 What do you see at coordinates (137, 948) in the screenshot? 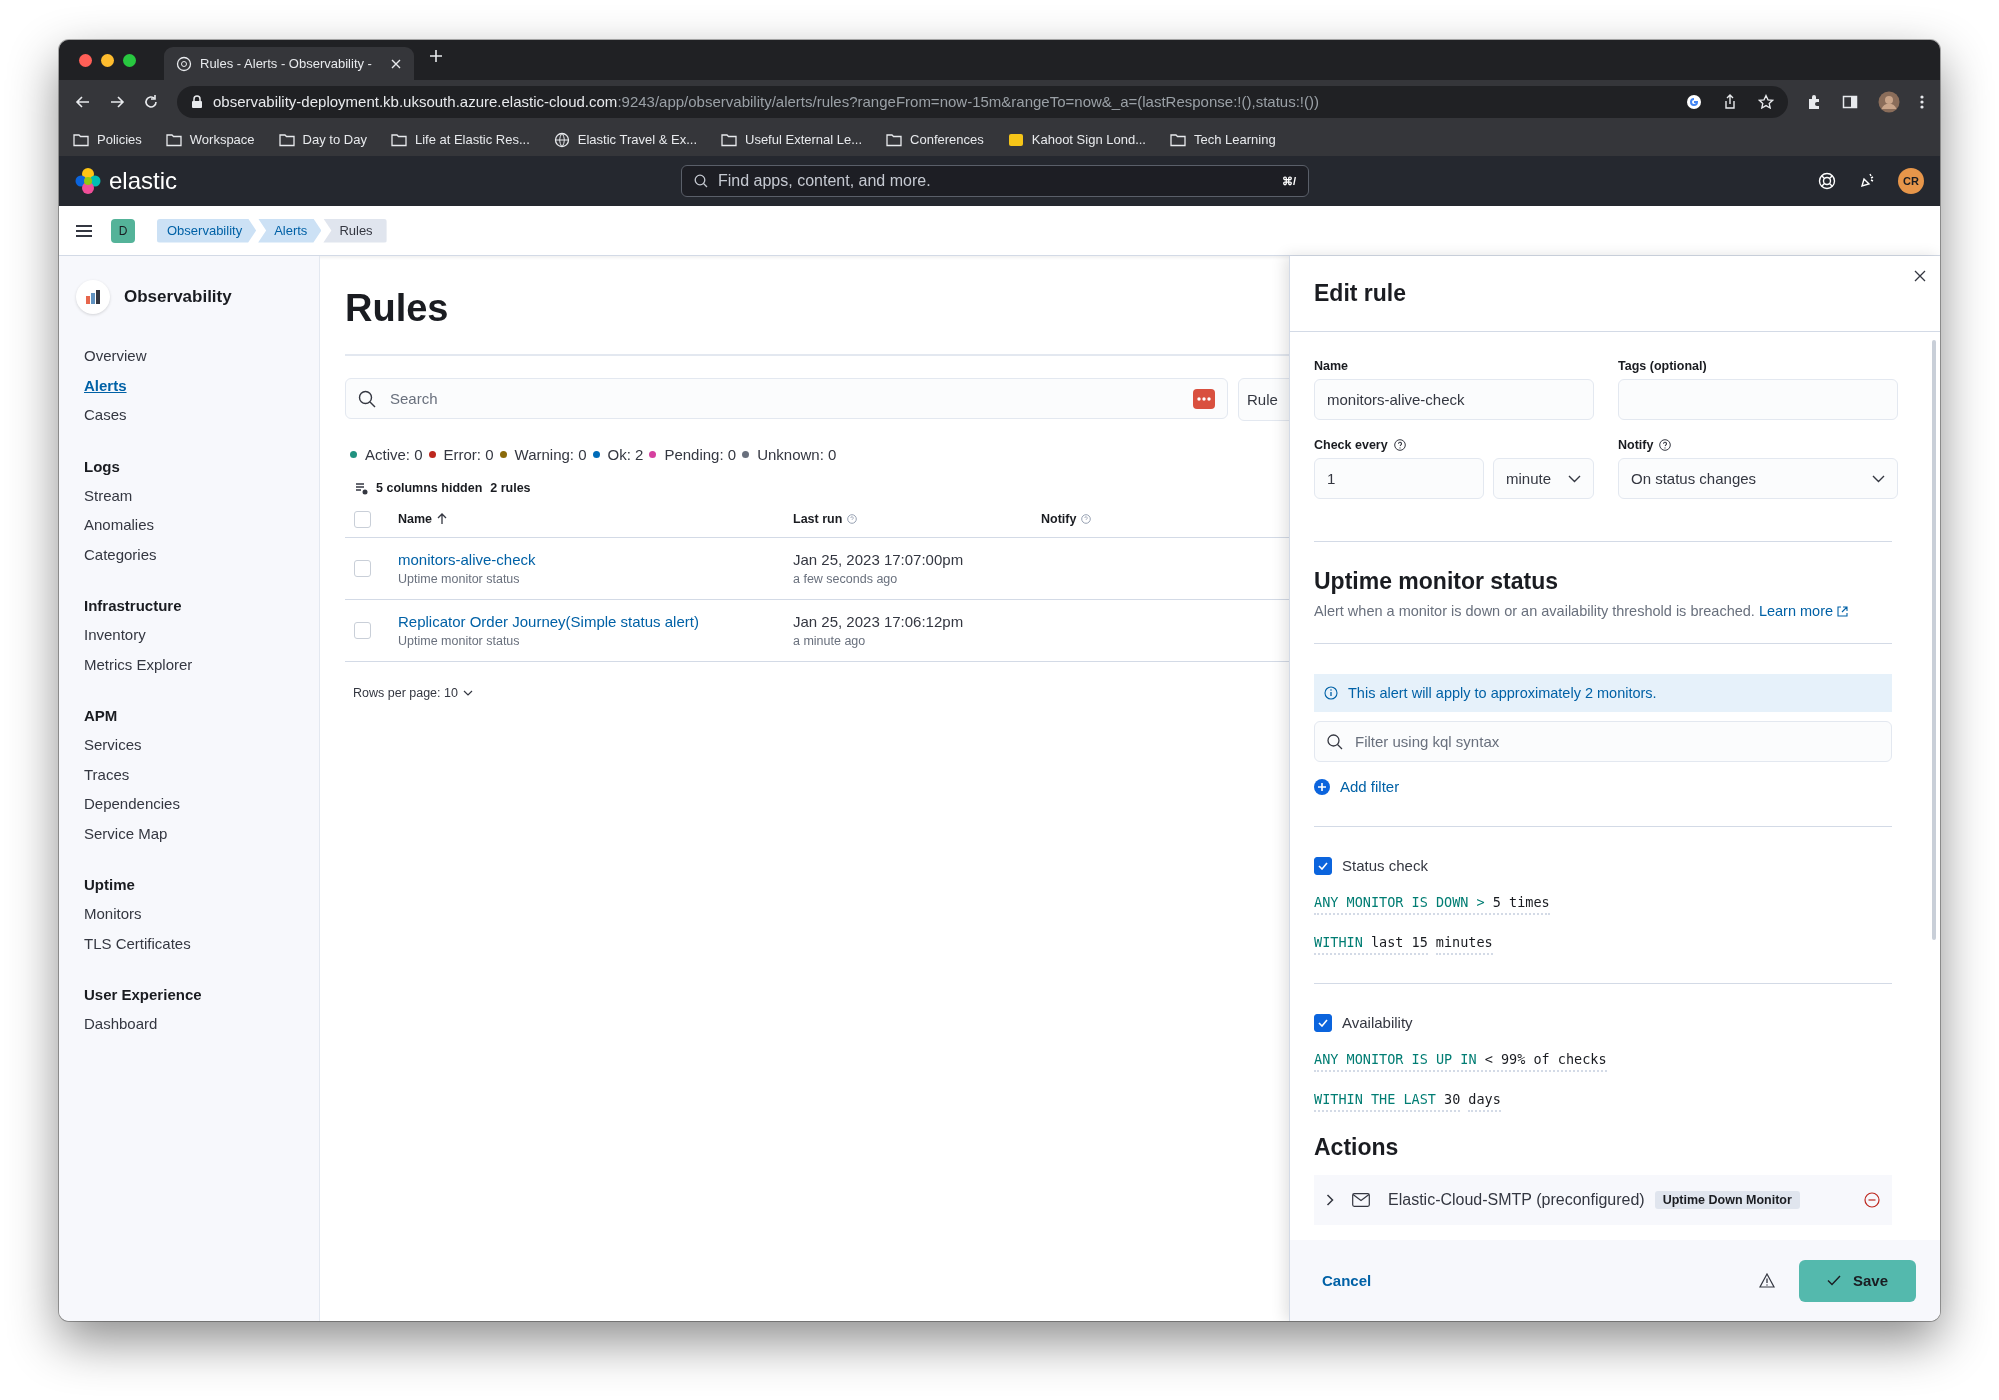
I see `nav-link: TLS Certificates` at bounding box center [137, 948].